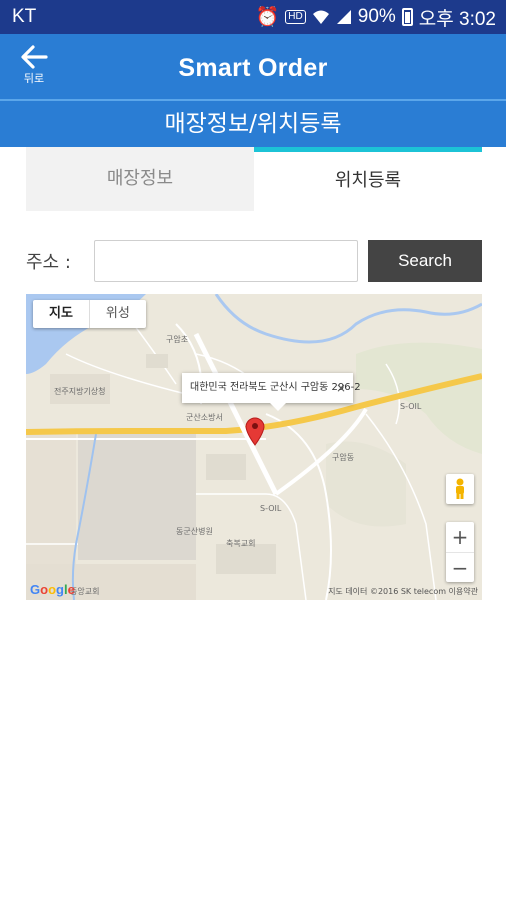 The image size is (506, 900). What do you see at coordinates (460, 489) in the screenshot?
I see `street-view-pegman-icon` at bounding box center [460, 489].